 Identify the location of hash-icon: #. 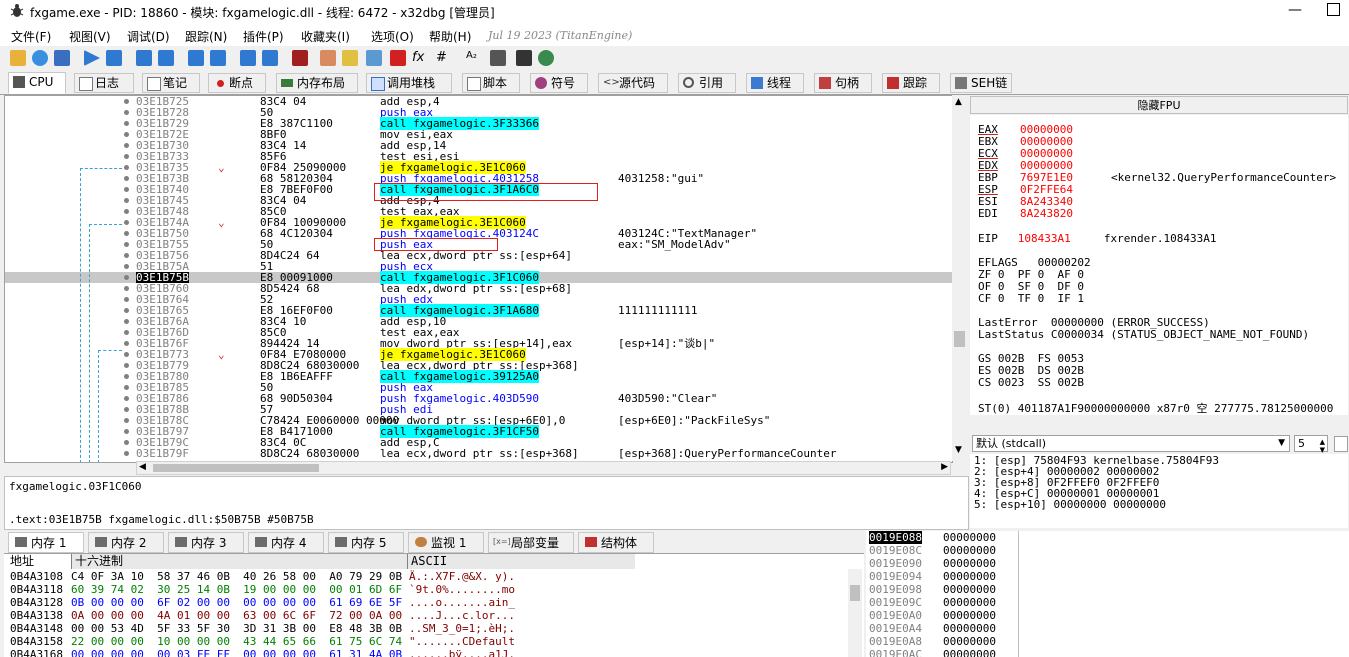
(444, 58).